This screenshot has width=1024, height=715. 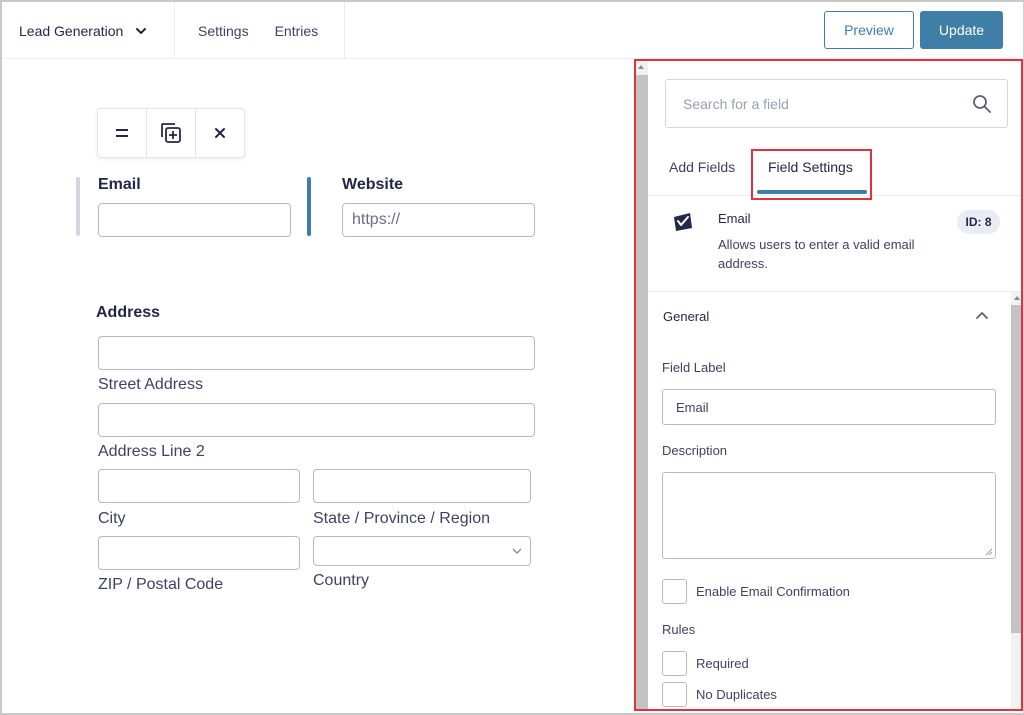 What do you see at coordinates (811, 174) in the screenshot?
I see `tab-highlight-outline` at bounding box center [811, 174].